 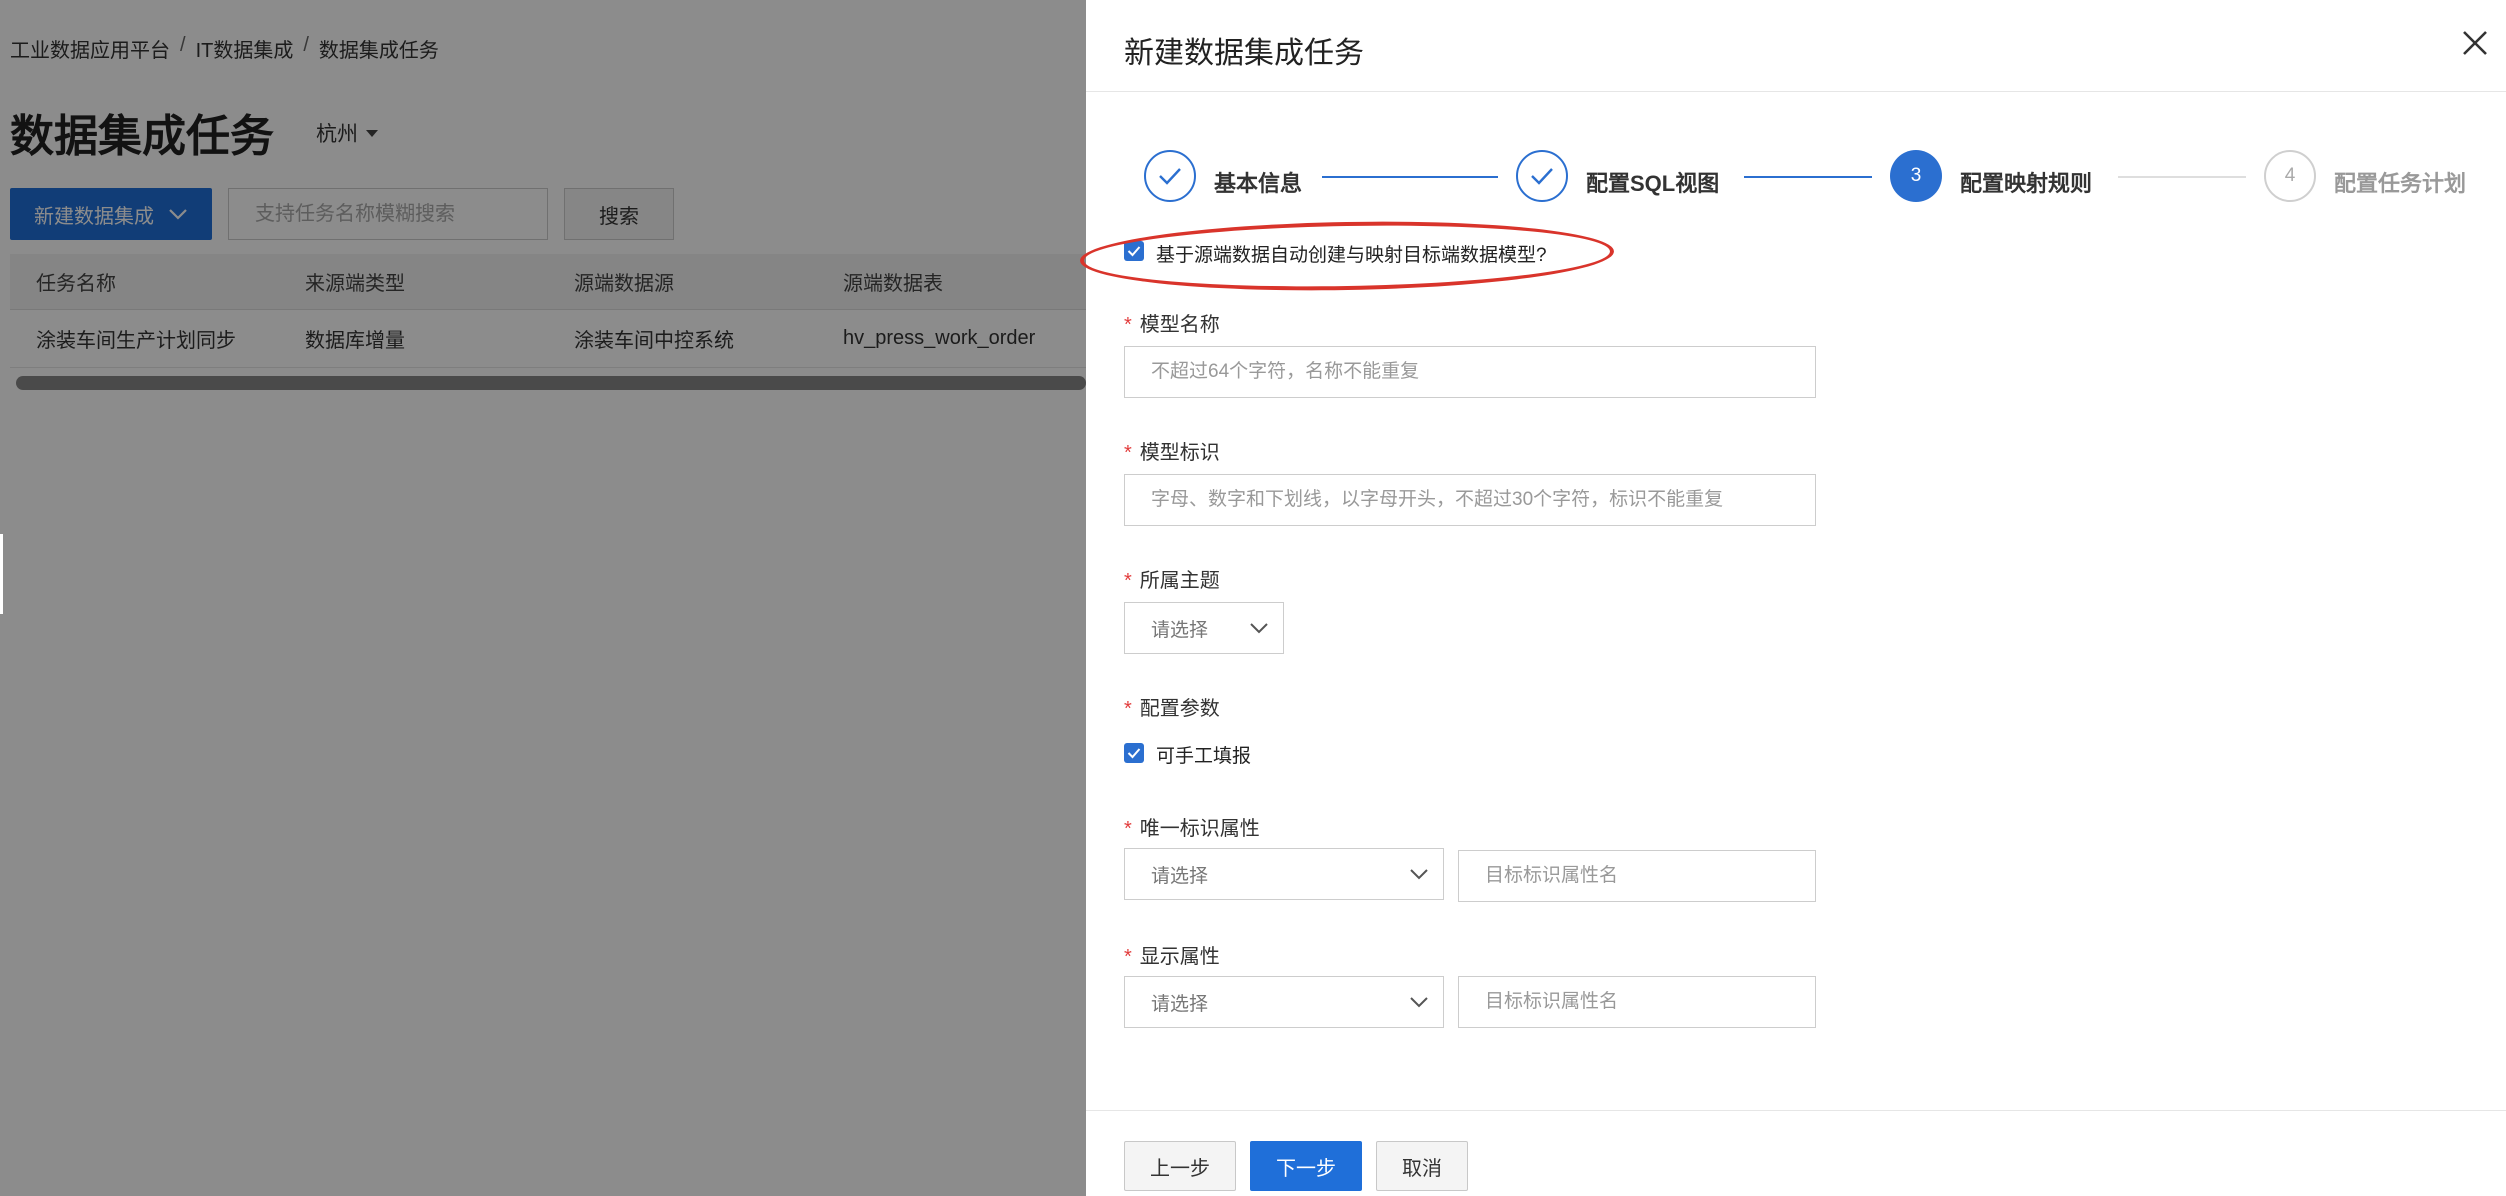 What do you see at coordinates (1284, 874) in the screenshot?
I see `unique-attr-select: 请选择` at bounding box center [1284, 874].